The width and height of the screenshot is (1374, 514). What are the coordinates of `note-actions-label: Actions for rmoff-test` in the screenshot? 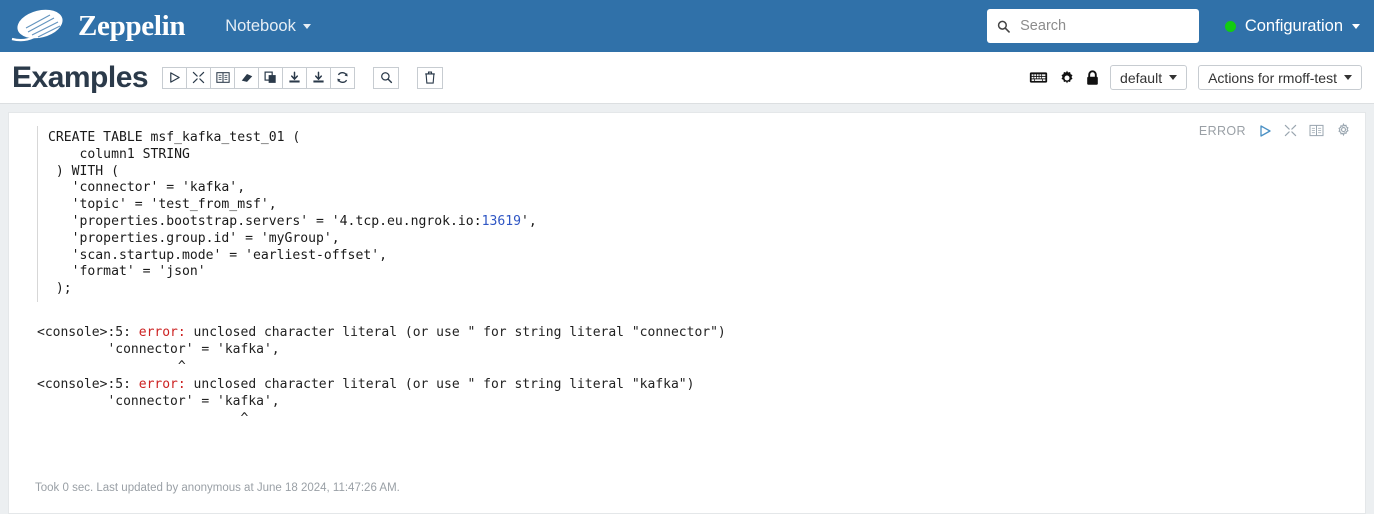 It's located at (1272, 77).